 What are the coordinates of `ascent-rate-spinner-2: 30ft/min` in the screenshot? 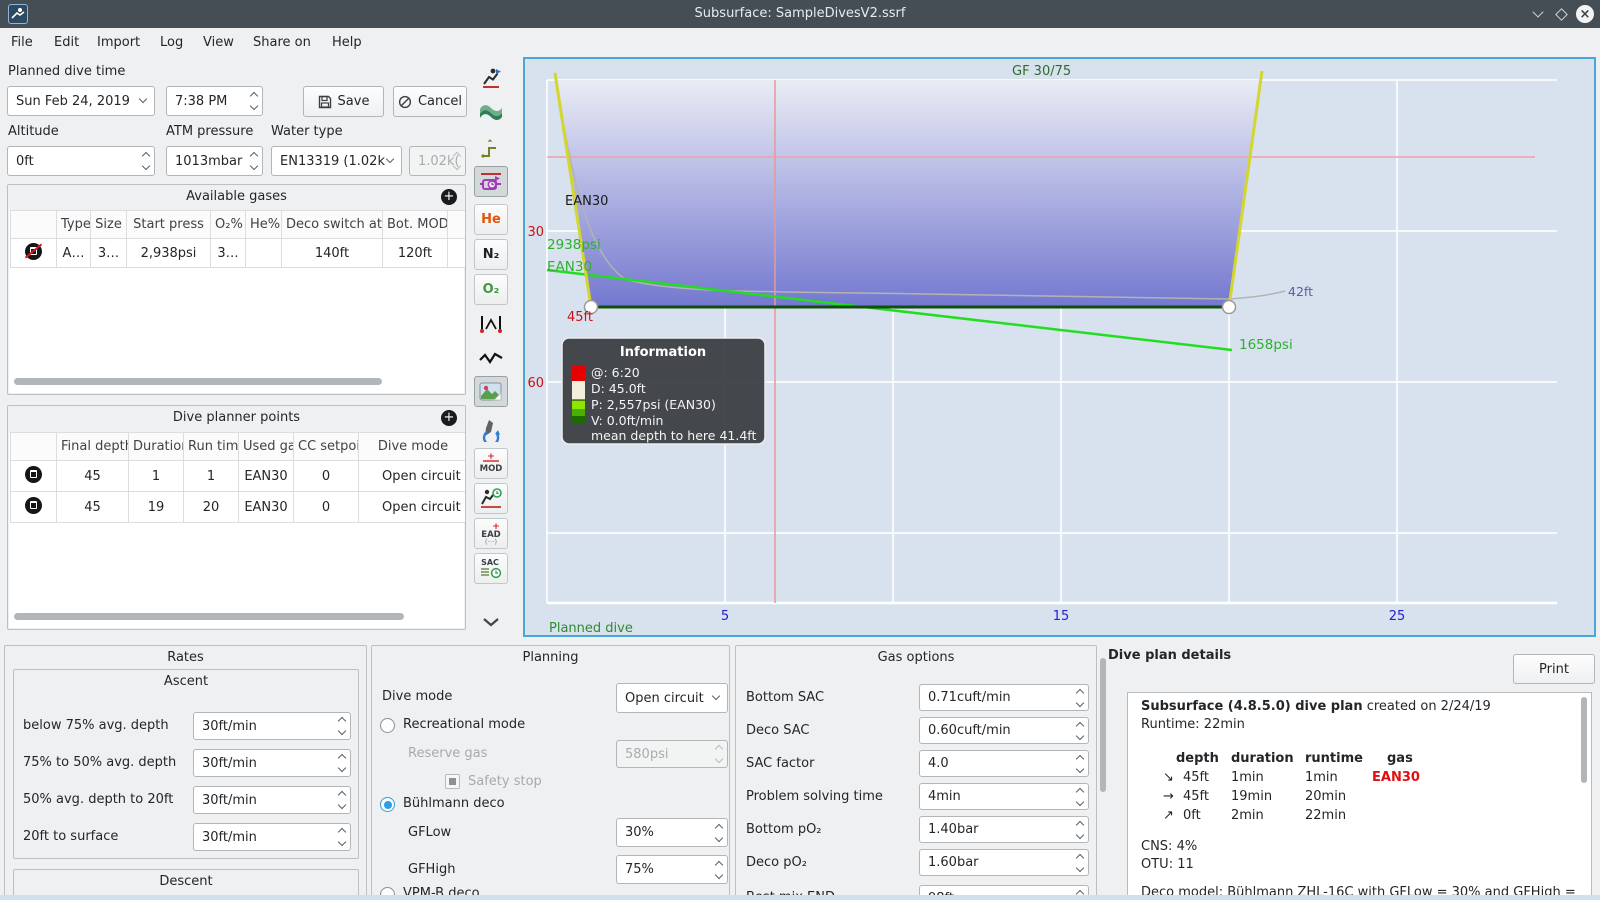 It's located at (272, 763).